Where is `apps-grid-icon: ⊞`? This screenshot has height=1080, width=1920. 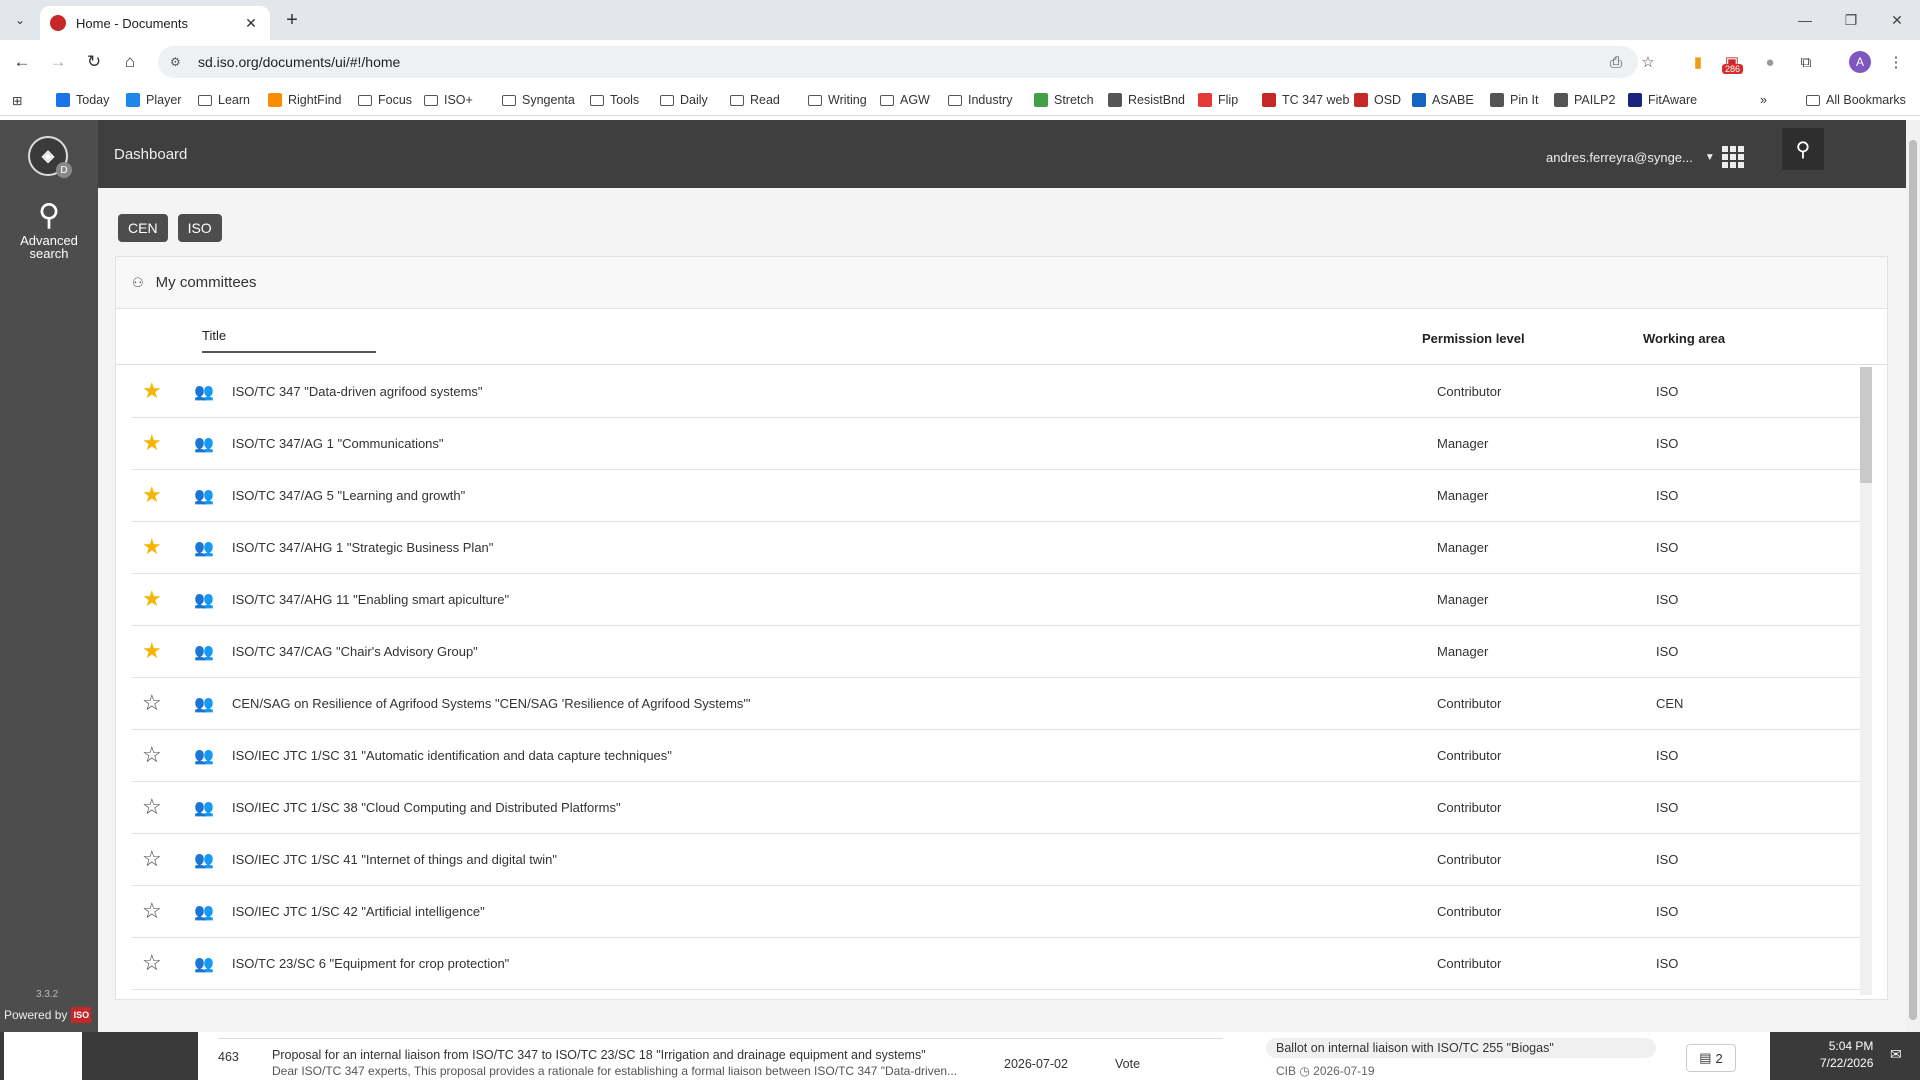 apps-grid-icon: ⊞ is located at coordinates (17, 100).